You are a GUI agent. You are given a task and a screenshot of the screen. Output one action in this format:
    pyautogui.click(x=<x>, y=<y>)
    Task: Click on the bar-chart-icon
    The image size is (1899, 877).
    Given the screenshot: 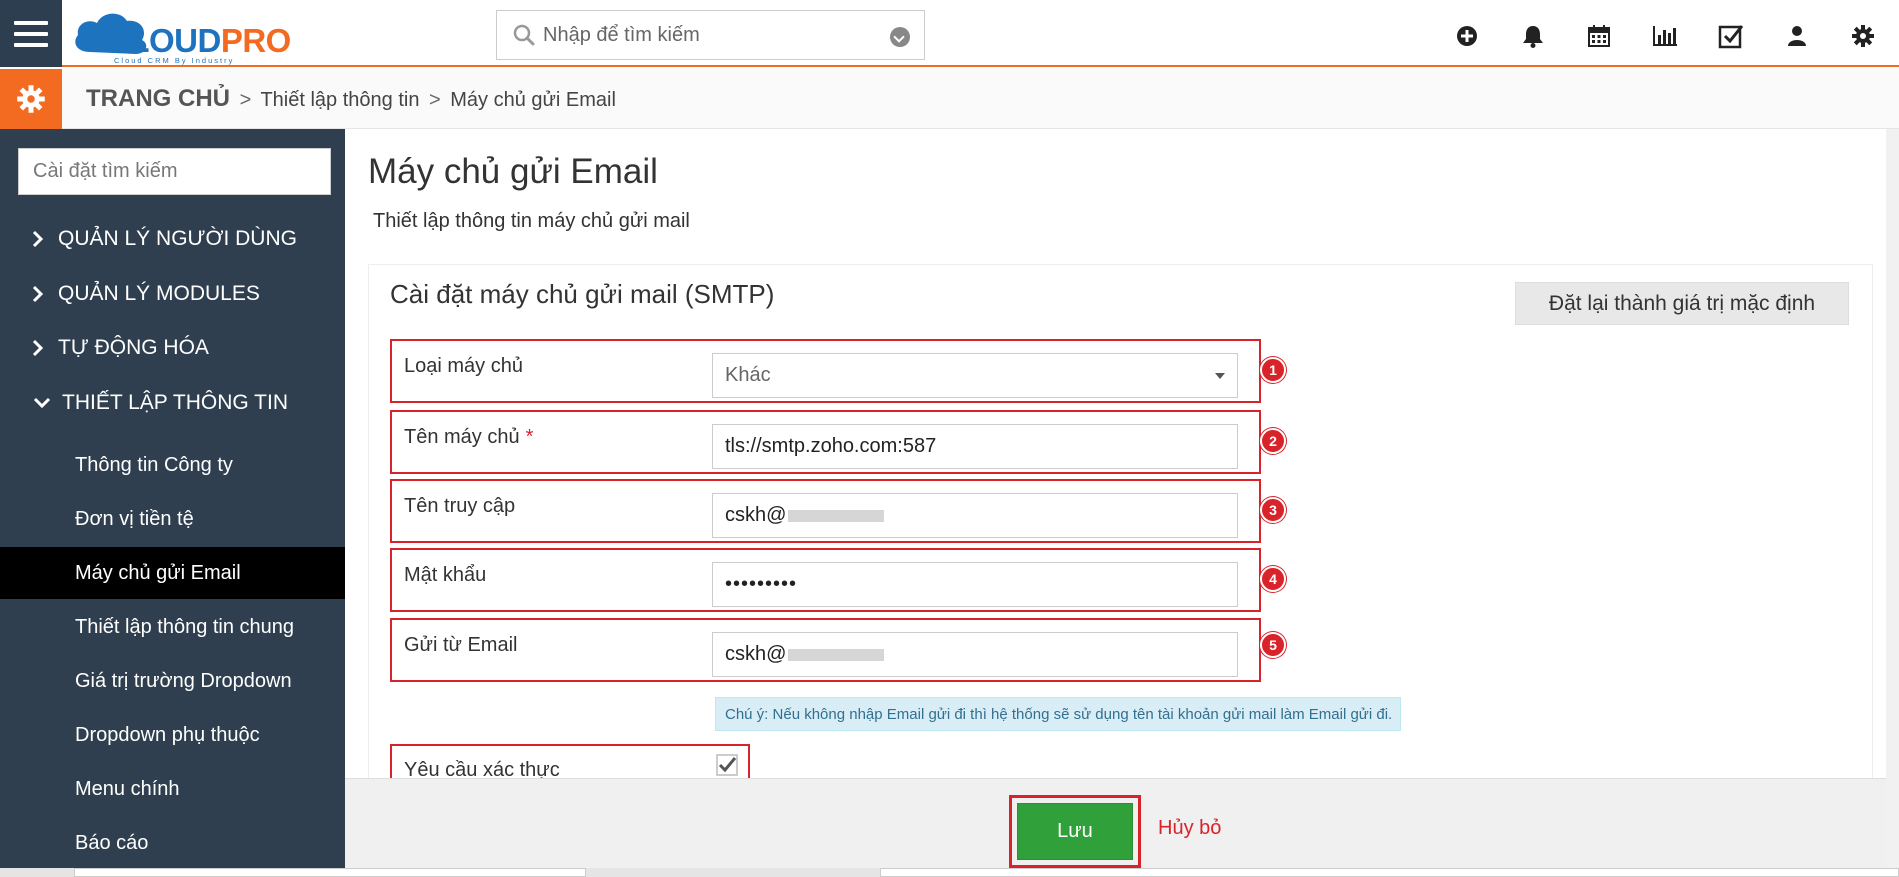 What is the action you would take?
    pyautogui.click(x=1665, y=36)
    